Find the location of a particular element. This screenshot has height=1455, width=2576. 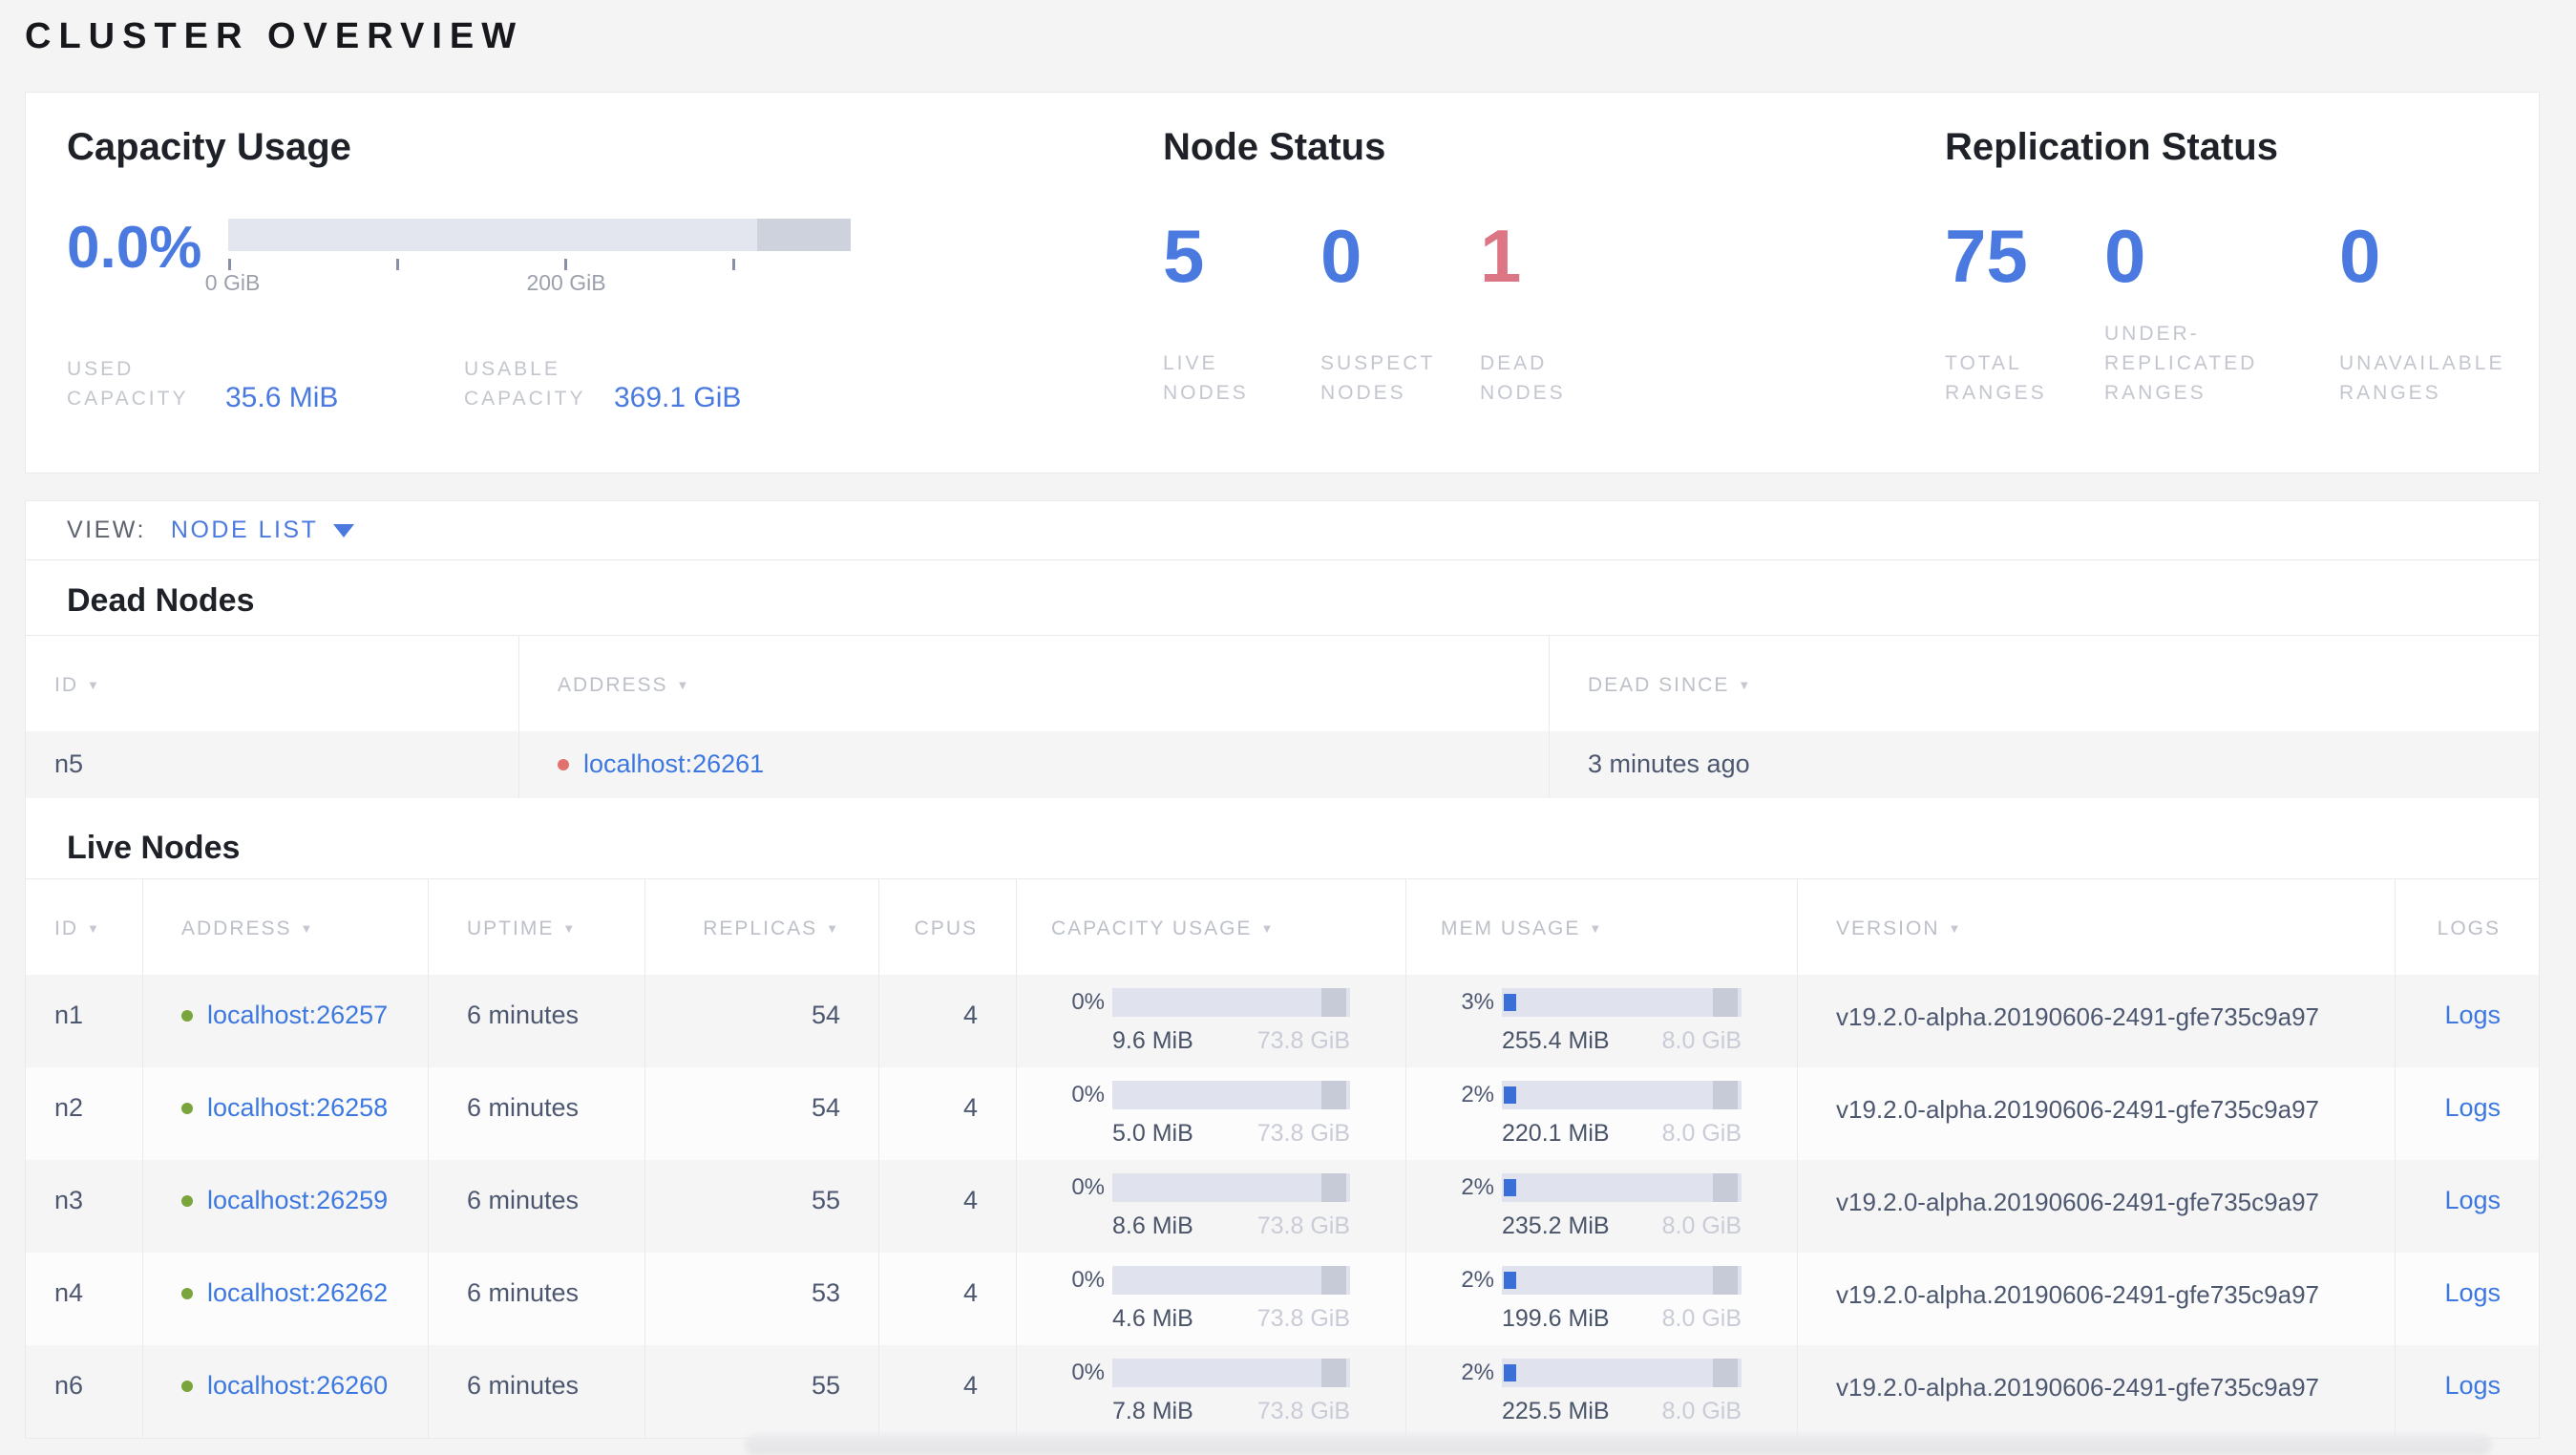

node-replicas: 54 is located at coordinates (761, 1113).